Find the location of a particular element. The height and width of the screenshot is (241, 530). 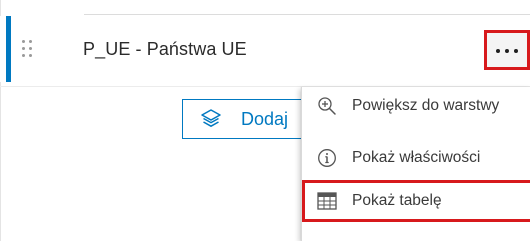

menu-item-show-properties: Pokaż właściwości is located at coordinates (416, 158).